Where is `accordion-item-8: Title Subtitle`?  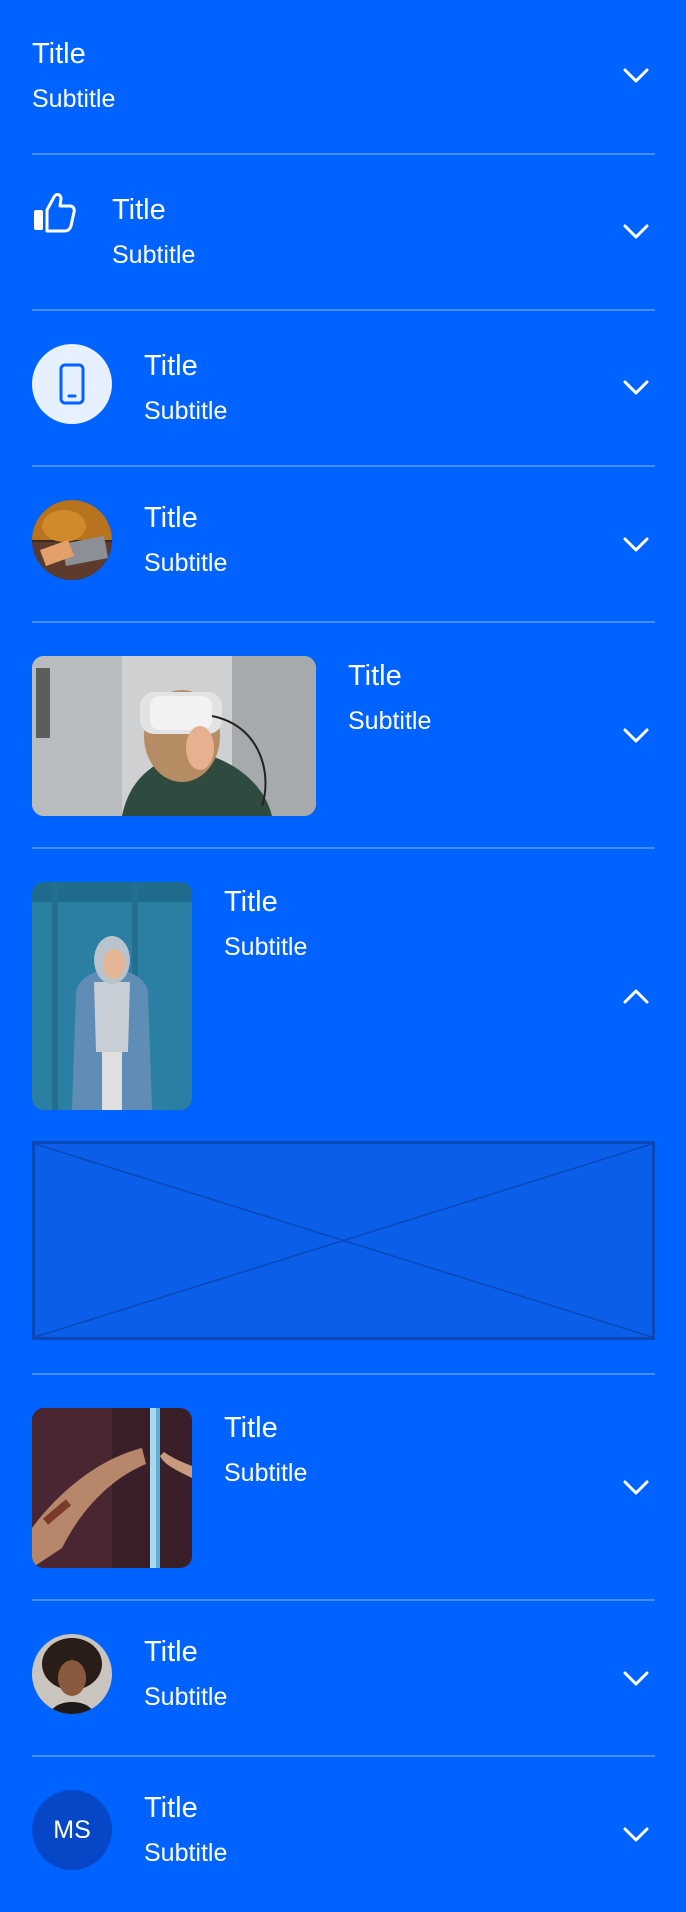
accordion-item-8: Title Subtitle is located at coordinates (343, 1674).